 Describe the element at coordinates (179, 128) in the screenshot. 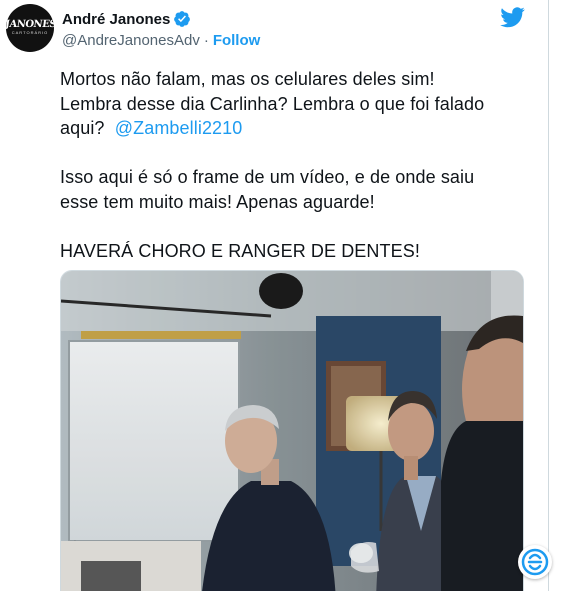

I see `mention-link: @Zambelli2210` at that location.